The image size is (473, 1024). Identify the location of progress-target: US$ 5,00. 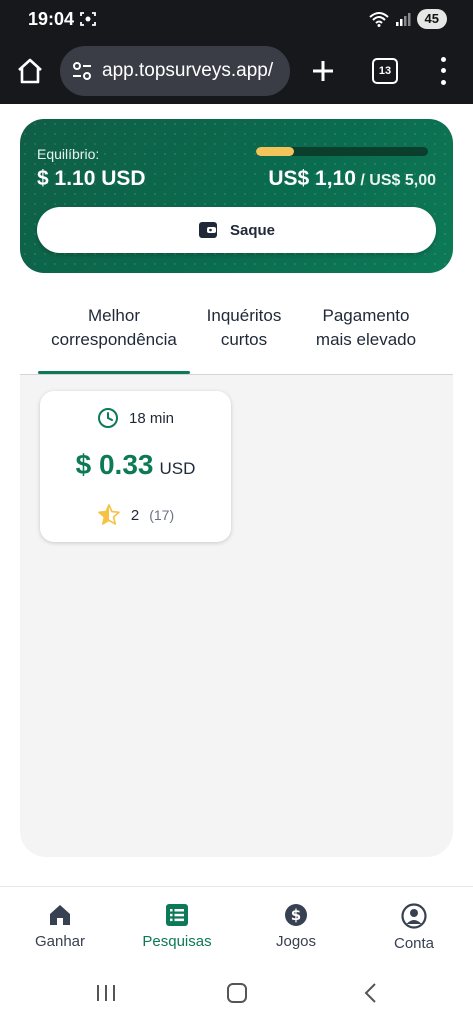
(402, 180).